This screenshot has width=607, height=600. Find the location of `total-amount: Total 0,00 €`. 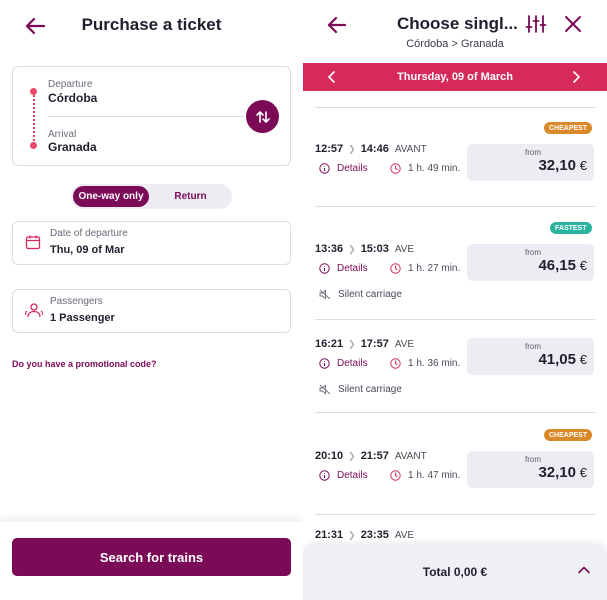

total-amount: Total 0,00 € is located at coordinates (455, 572).